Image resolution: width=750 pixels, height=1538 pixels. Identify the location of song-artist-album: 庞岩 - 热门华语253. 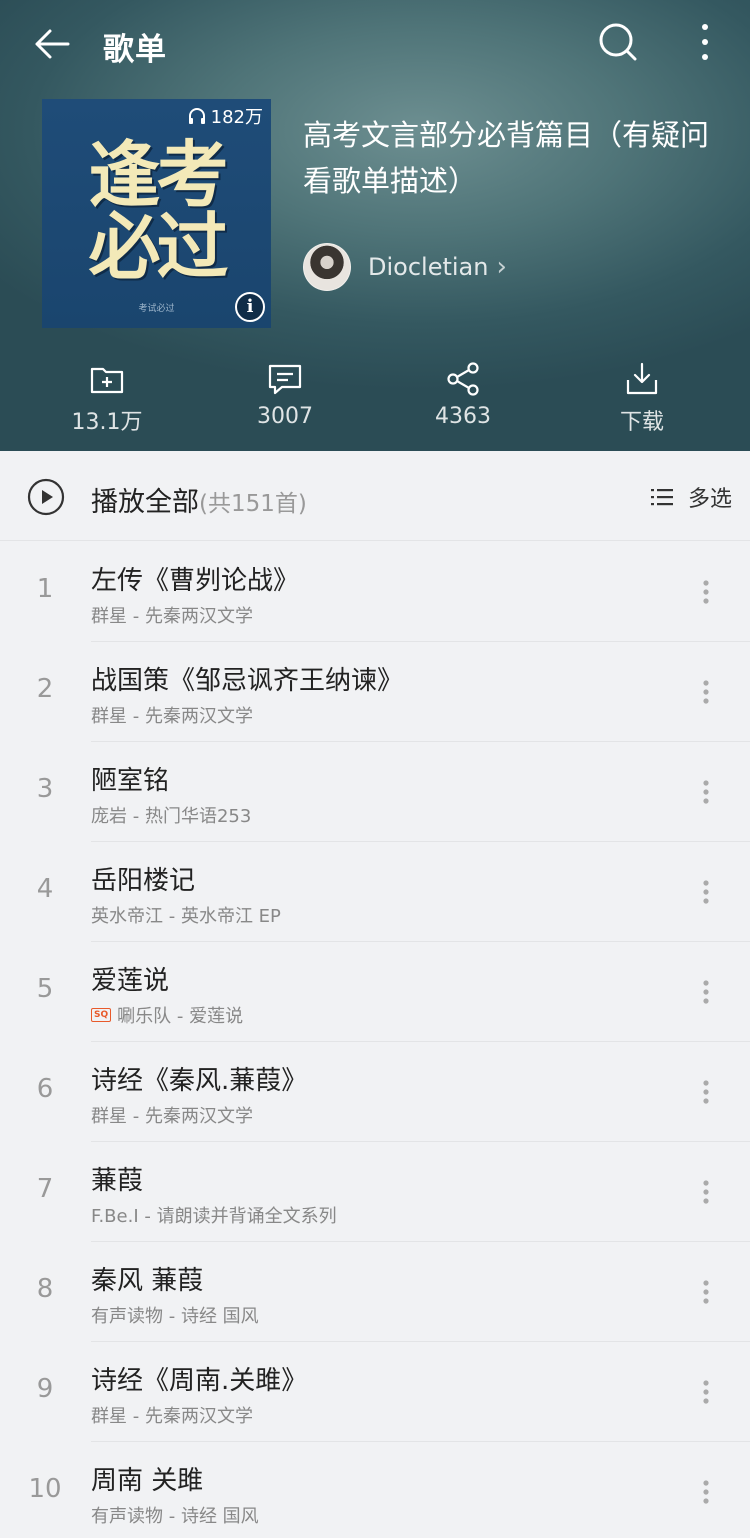
(171, 816).